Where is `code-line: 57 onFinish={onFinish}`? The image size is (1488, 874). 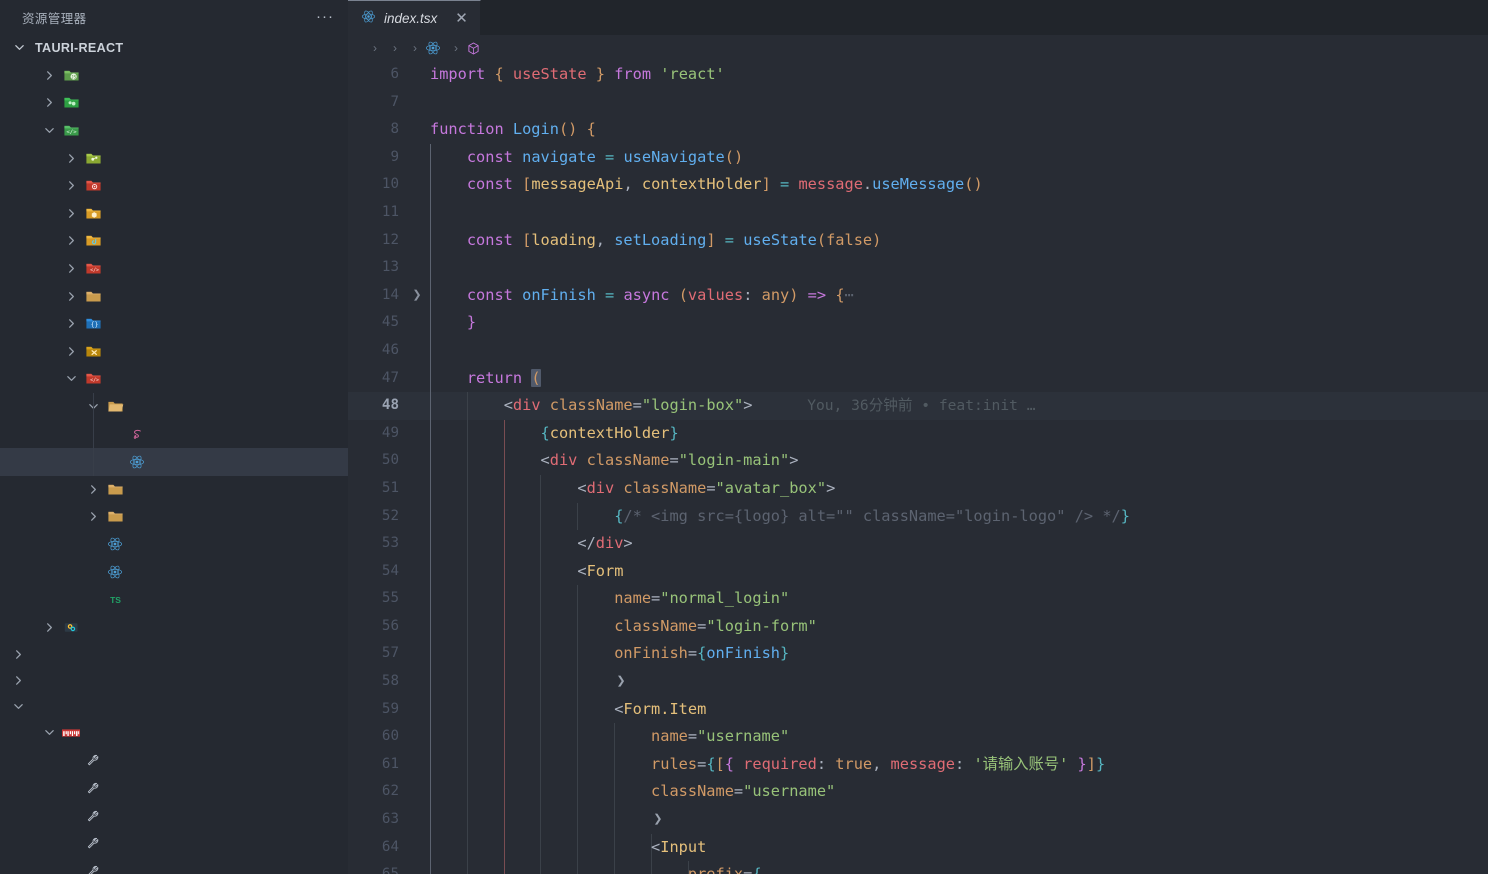 code-line: 57 onFinish={onFinish} is located at coordinates (918, 654).